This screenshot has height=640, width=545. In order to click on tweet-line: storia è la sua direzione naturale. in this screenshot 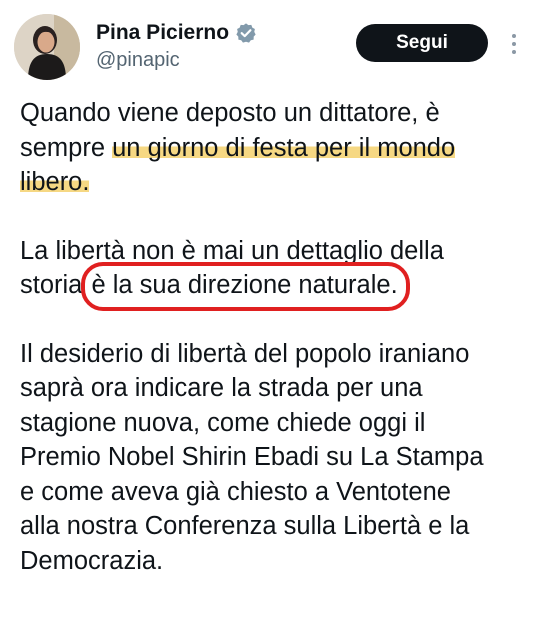, I will do `click(277, 286)`.